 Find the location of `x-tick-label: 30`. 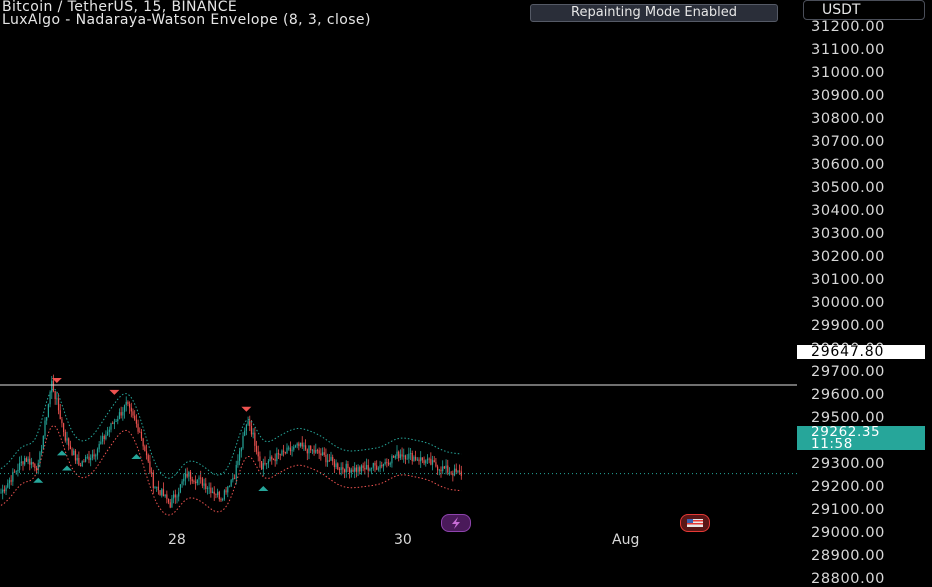

x-tick-label: 30 is located at coordinates (403, 540).